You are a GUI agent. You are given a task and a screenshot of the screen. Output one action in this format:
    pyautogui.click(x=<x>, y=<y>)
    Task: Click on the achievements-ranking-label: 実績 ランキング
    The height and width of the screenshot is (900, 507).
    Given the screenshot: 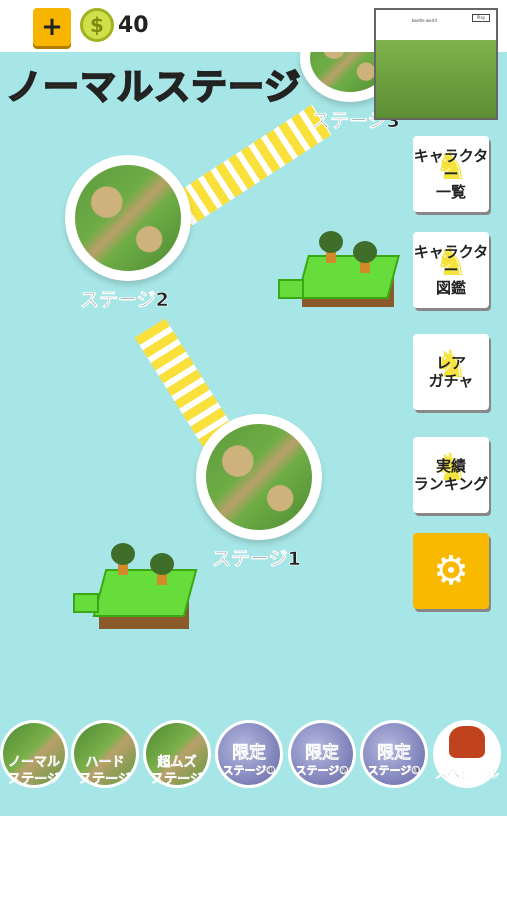 What is the action you would take?
    pyautogui.click(x=451, y=475)
    